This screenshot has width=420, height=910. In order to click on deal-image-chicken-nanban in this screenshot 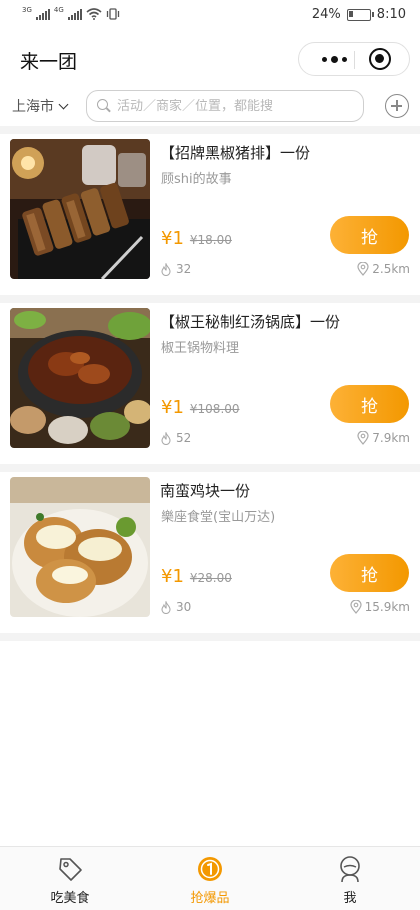, I will do `click(80, 547)`.